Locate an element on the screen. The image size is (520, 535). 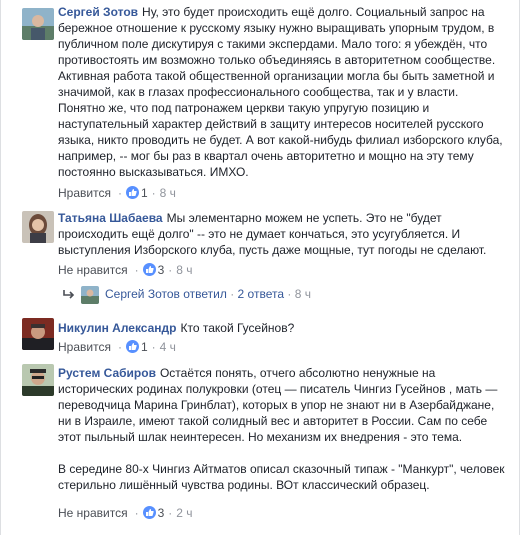
reply-arrow-icon is located at coordinates (69, 295).